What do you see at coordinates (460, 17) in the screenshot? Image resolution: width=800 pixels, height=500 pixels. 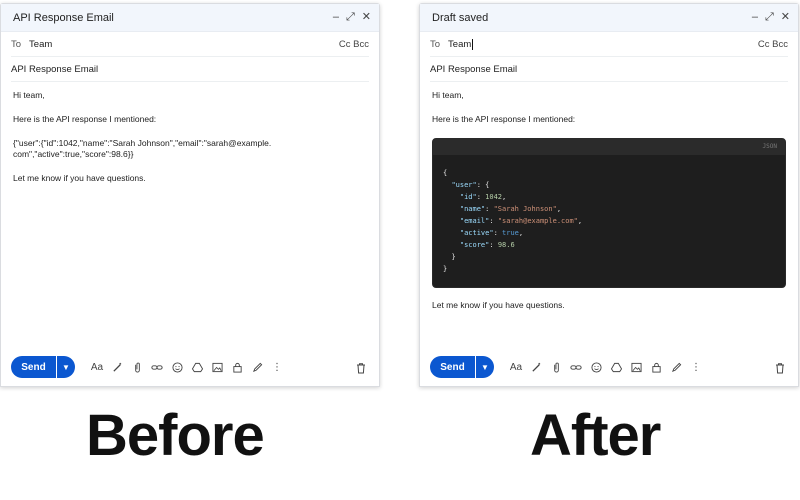 I see `window-title: Draft saved` at bounding box center [460, 17].